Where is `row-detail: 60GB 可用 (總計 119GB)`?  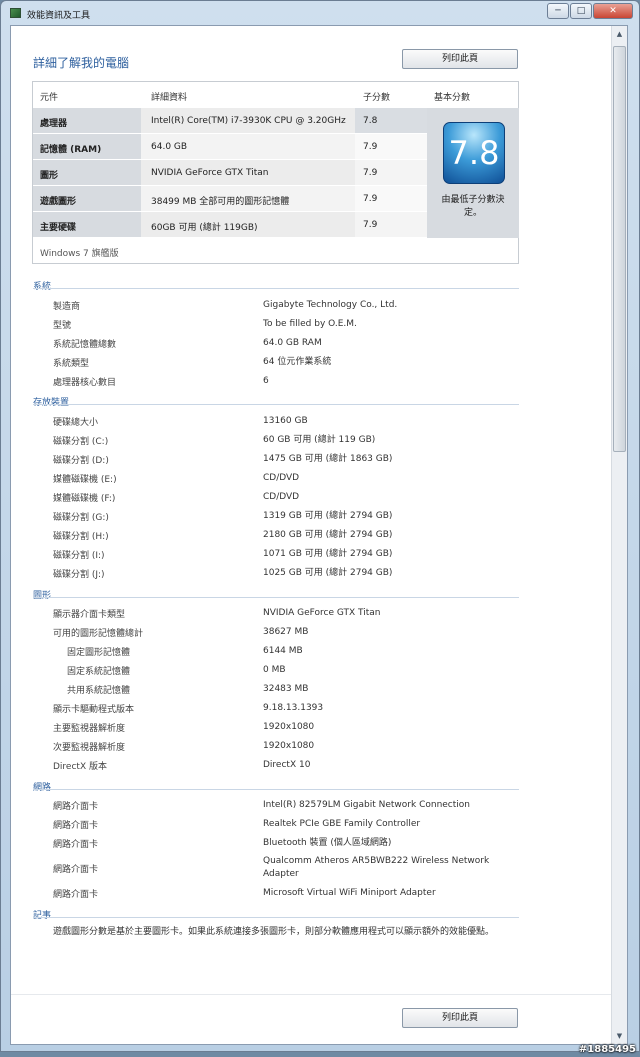
row-detail: 60GB 可用 (總計 119GB) is located at coordinates (248, 224).